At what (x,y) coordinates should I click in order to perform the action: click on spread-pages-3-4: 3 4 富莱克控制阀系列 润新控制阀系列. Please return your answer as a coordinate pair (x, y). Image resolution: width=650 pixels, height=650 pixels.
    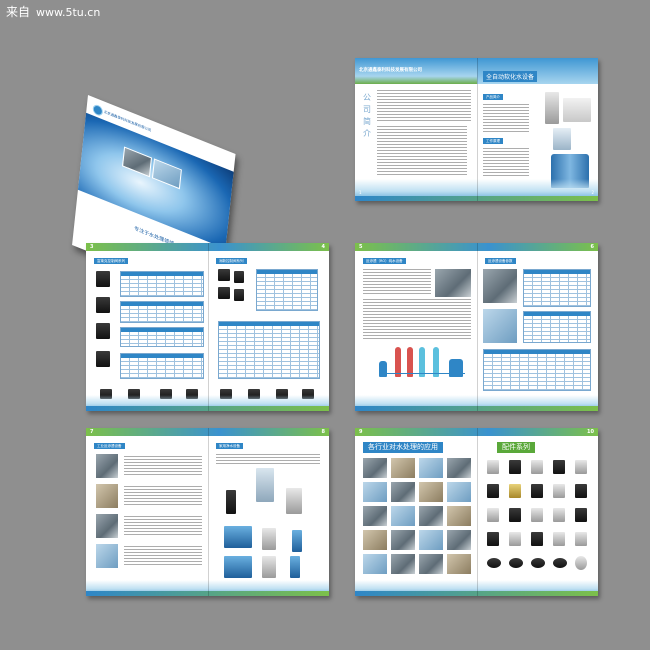
    Looking at the image, I should click on (207, 327).